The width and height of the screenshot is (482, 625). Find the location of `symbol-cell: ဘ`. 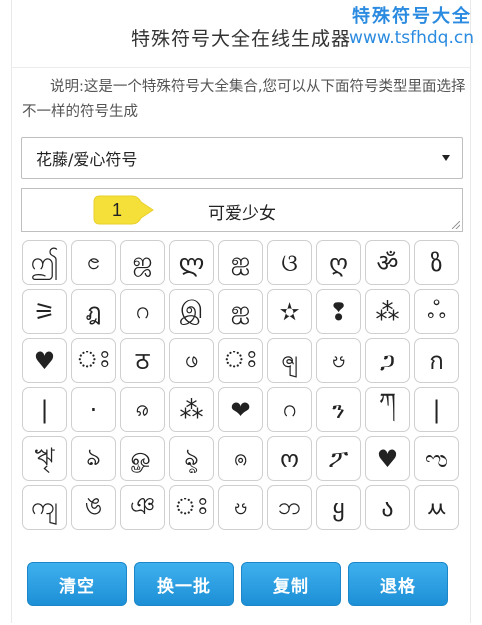

symbol-cell: ဘ is located at coordinates (289, 507).